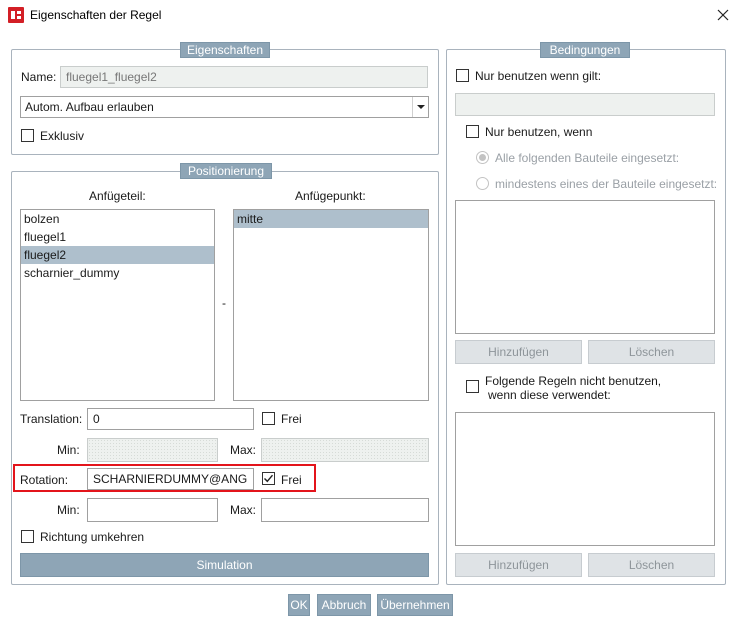 Image resolution: width=740 pixels, height=628 pixels. What do you see at coordinates (472, 131) in the screenshot?
I see `nur-wenn-checkbox` at bounding box center [472, 131].